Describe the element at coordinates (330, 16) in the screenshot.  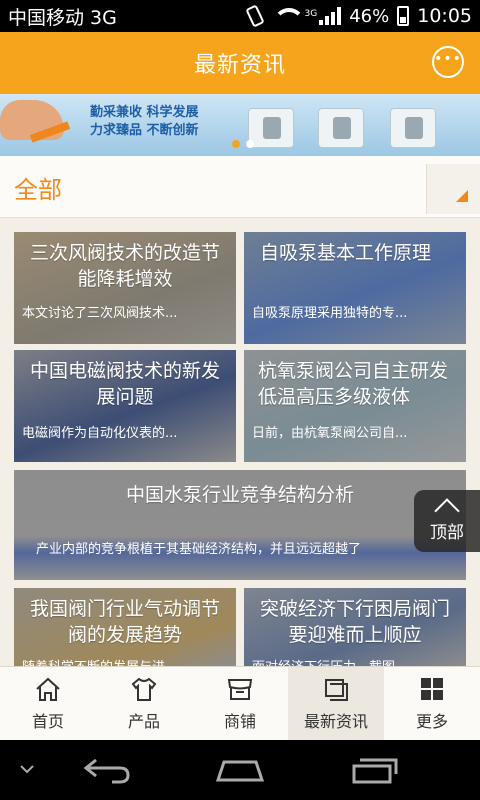
I see `signal-icon` at that location.